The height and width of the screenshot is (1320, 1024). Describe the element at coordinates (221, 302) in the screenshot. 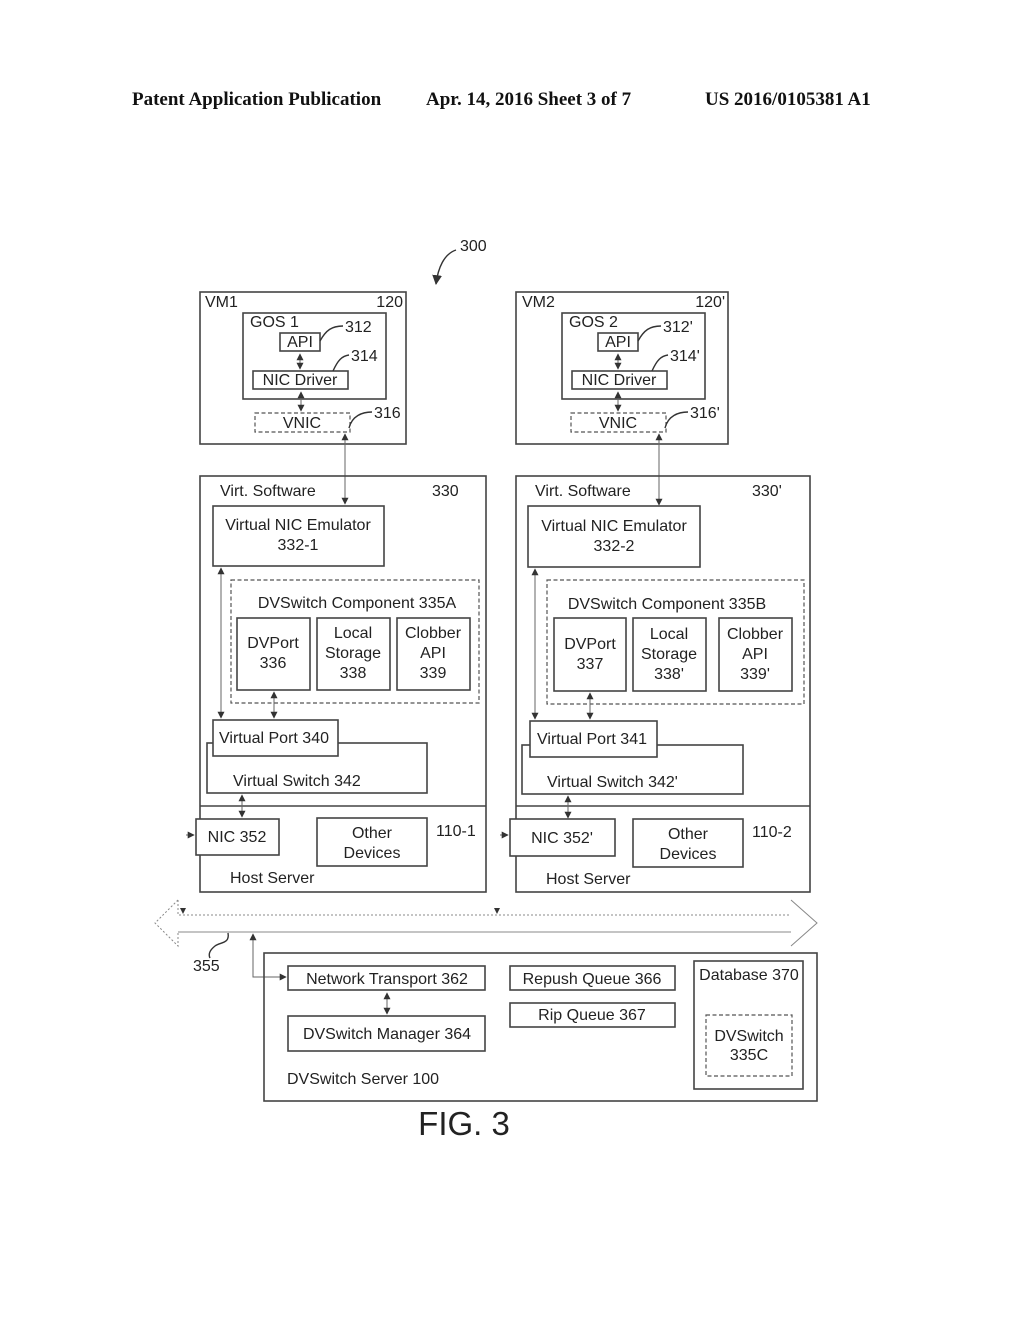

I see `vm1-label: VM1` at that location.